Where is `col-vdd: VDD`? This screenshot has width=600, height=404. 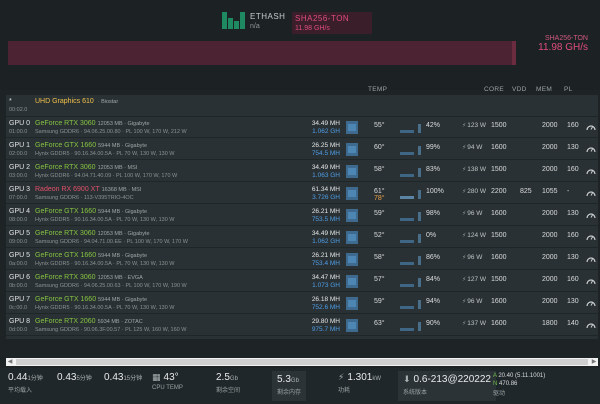
col-vdd: VDD is located at coordinates (519, 89).